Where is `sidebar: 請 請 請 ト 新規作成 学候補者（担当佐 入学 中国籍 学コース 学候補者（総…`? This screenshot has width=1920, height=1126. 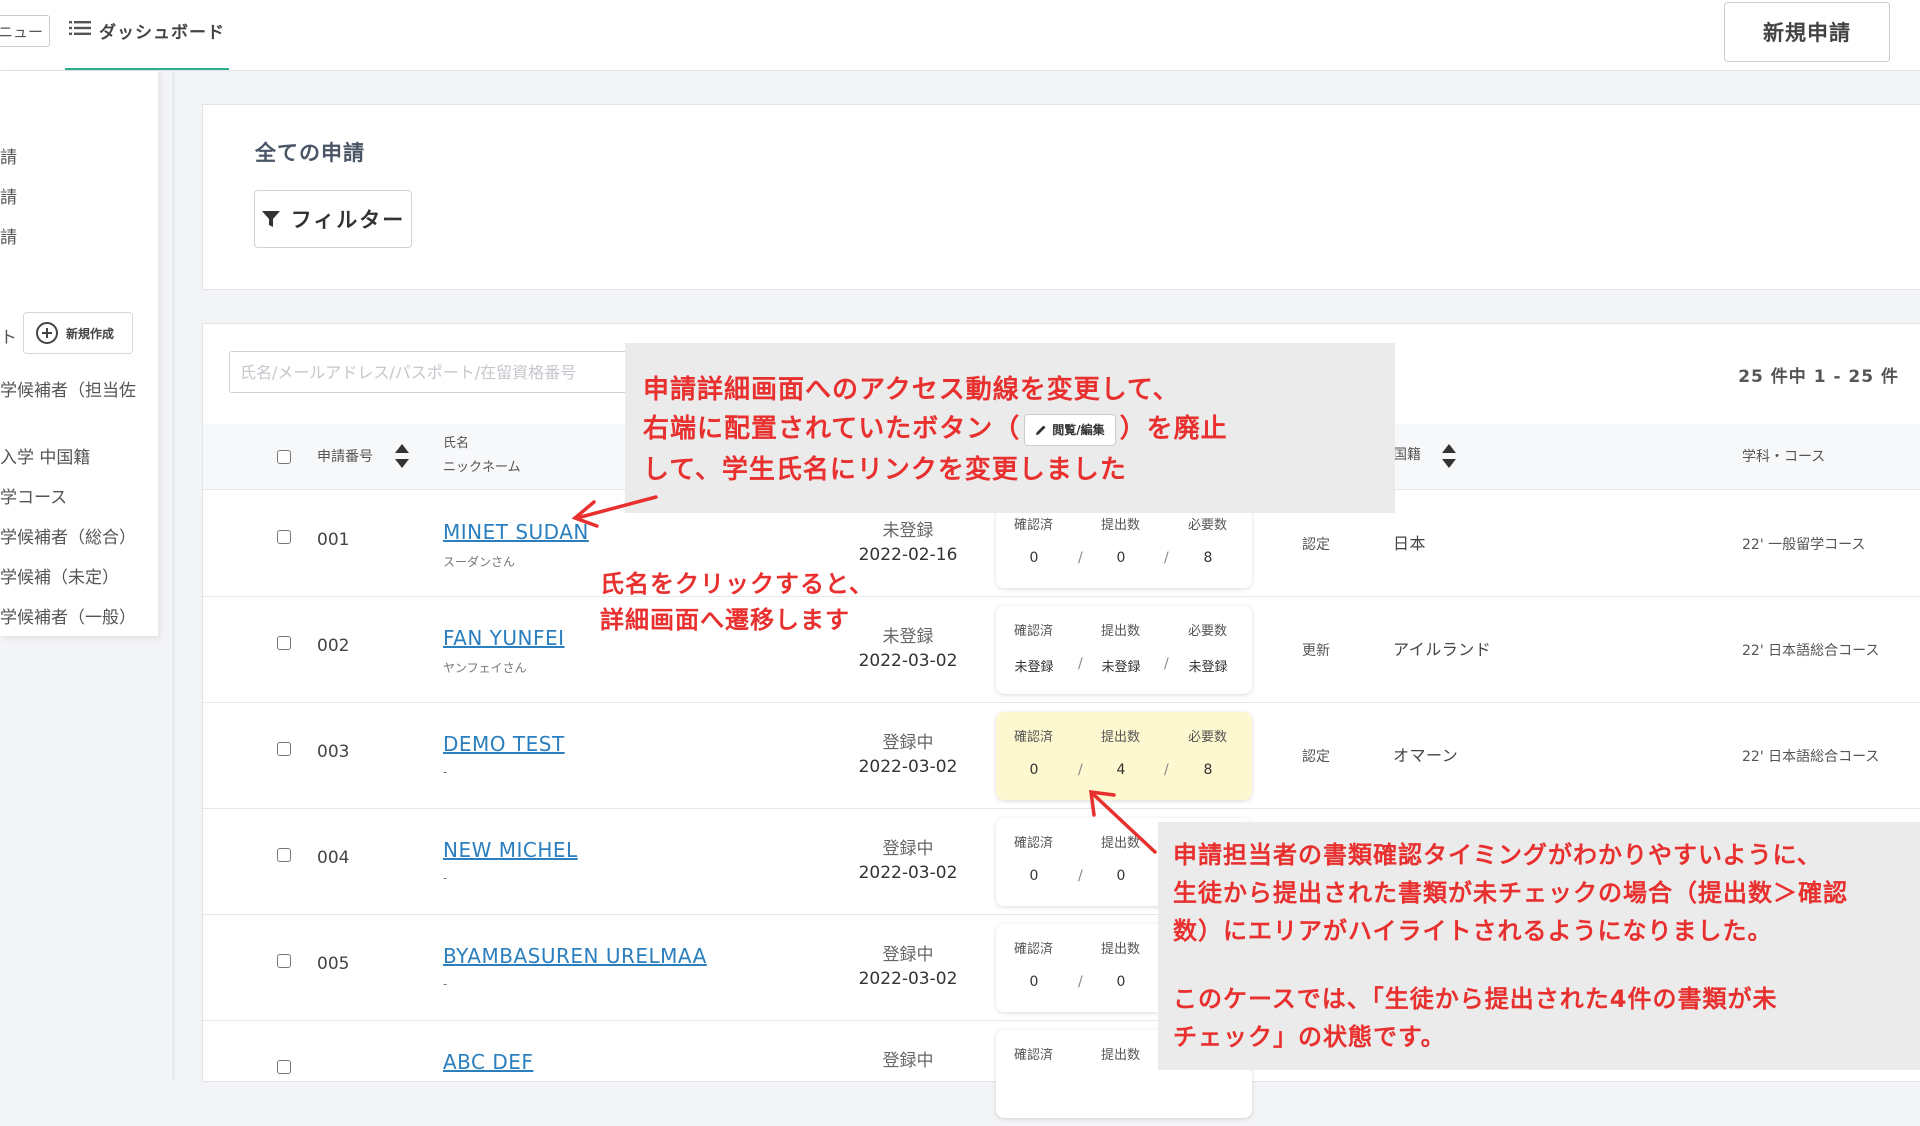
sidebar: 請 請 請 ト 新規作成 学候補者（担当佐 入学 中国籍 学コース 学候補者（総… is located at coordinates (79, 353).